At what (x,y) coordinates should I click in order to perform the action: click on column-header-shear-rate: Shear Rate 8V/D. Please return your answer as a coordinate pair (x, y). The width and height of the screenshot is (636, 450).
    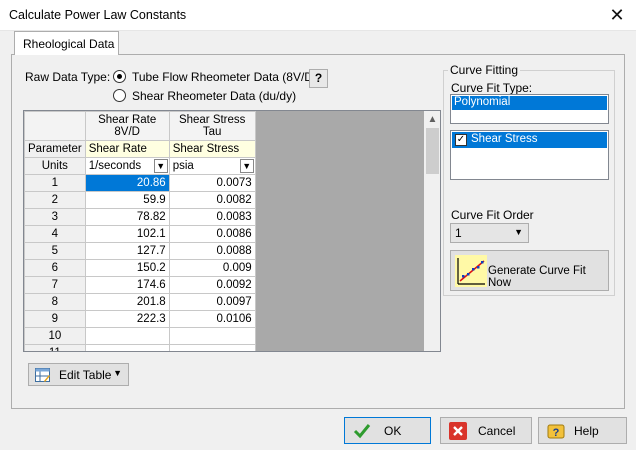
    Looking at the image, I should click on (127, 126).